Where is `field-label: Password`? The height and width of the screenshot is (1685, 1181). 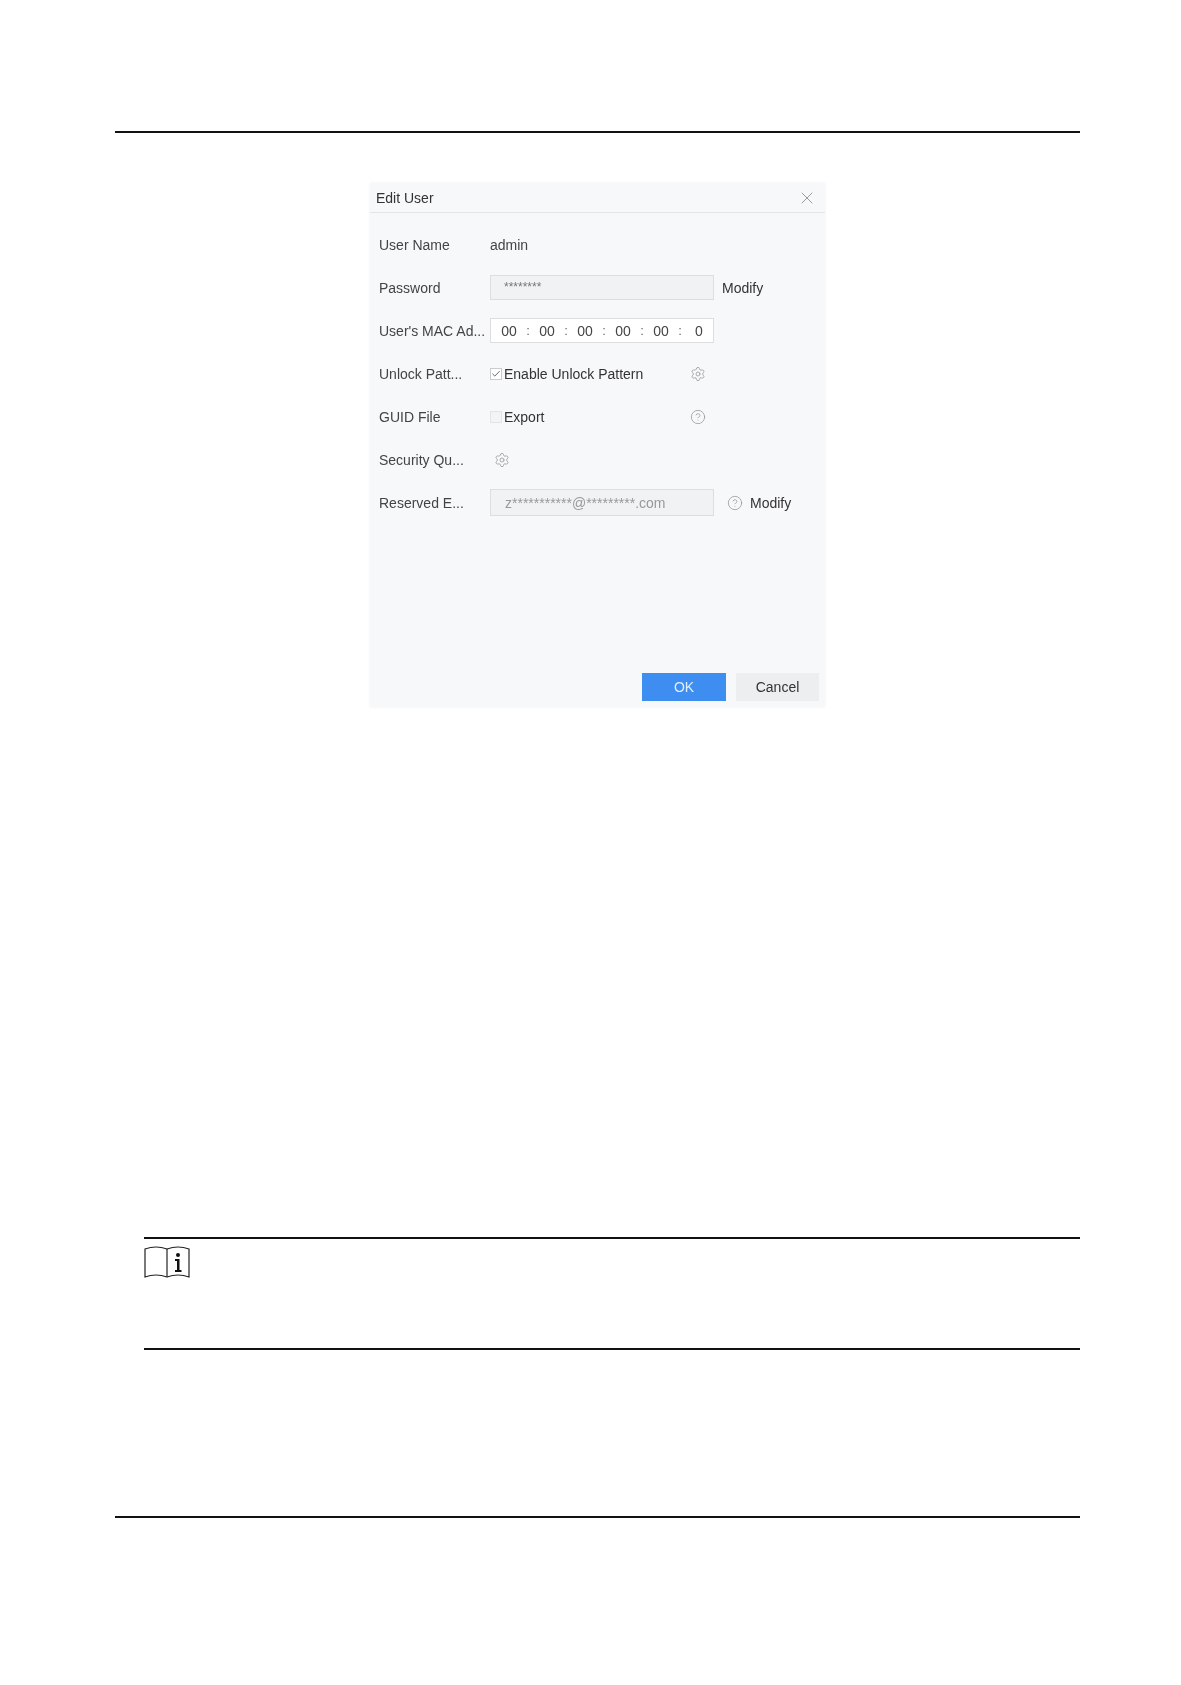
field-label: Password is located at coordinates (410, 287).